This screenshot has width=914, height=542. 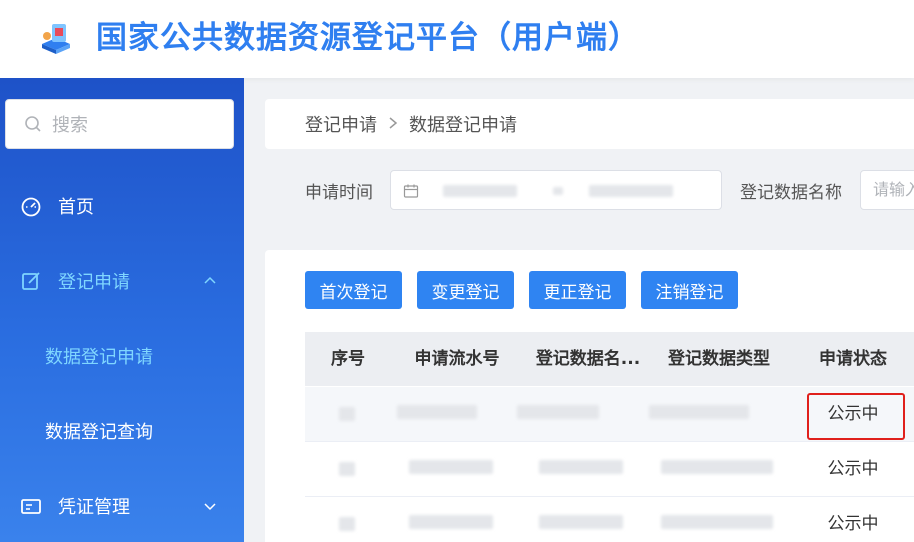 What do you see at coordinates (122, 206) in the screenshot?
I see `sidebar-item-home: 首页` at bounding box center [122, 206].